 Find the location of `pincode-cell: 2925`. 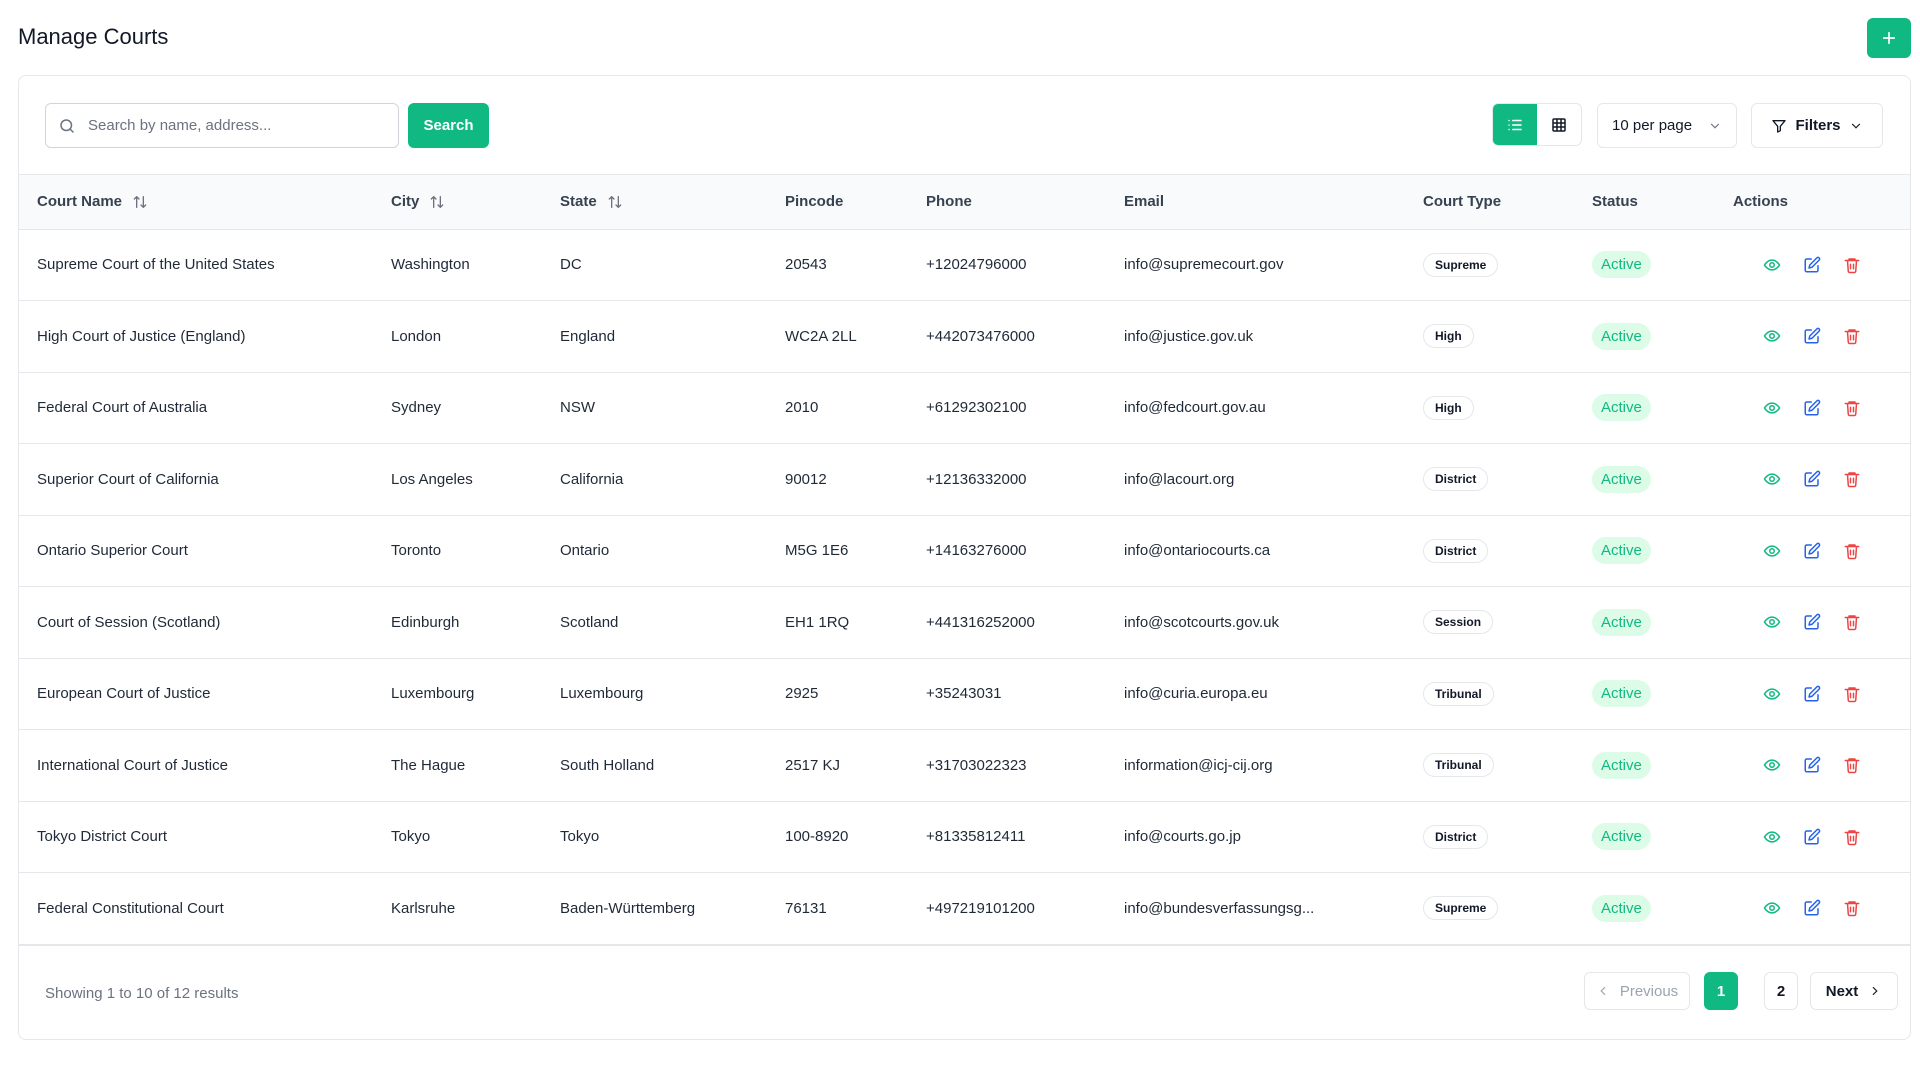

pincode-cell: 2925 is located at coordinates (802, 694).